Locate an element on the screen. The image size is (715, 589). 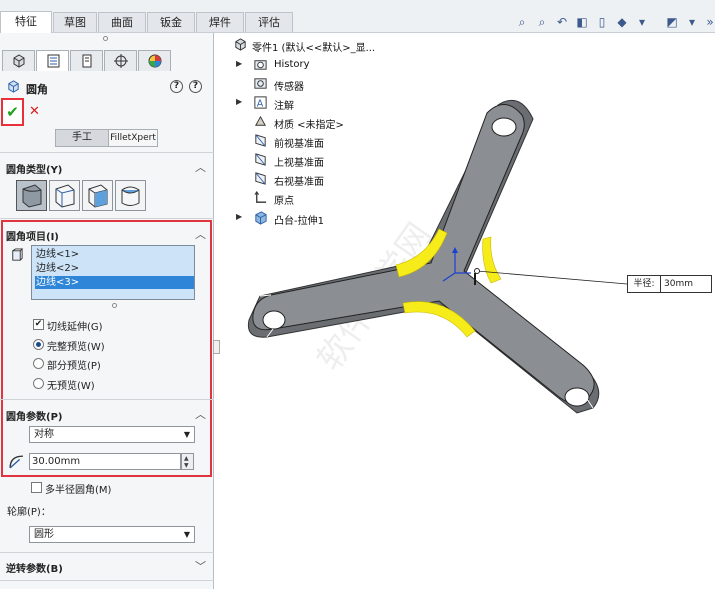
whats-new-help-icon: ? is located at coordinates (195, 86).